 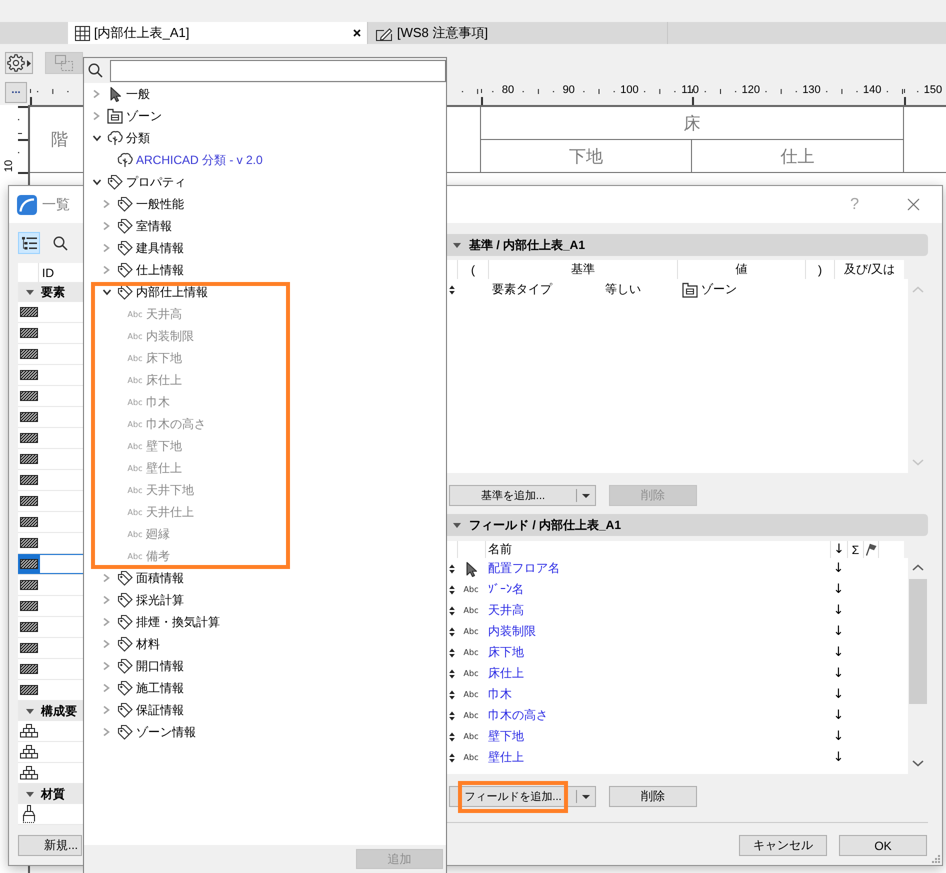 I want to click on list-view-button, so click(x=29, y=243).